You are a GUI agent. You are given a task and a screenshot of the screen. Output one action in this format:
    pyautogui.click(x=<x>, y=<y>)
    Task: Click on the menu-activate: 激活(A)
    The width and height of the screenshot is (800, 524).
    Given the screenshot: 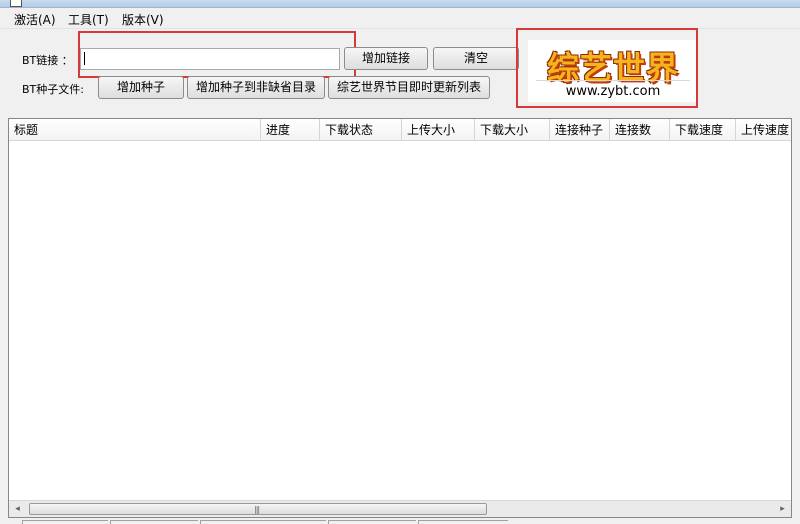 What is the action you would take?
    pyautogui.click(x=35, y=19)
    